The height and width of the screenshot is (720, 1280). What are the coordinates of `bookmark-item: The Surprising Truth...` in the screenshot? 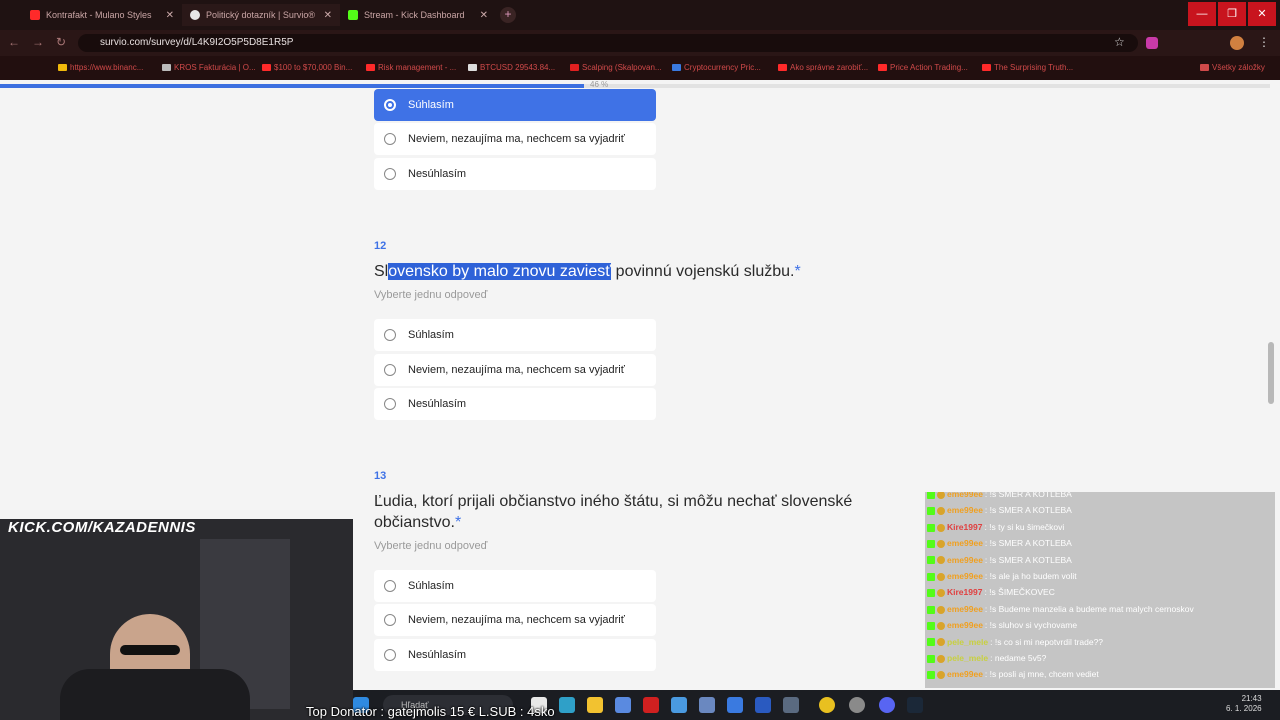 It's located at (1027, 67).